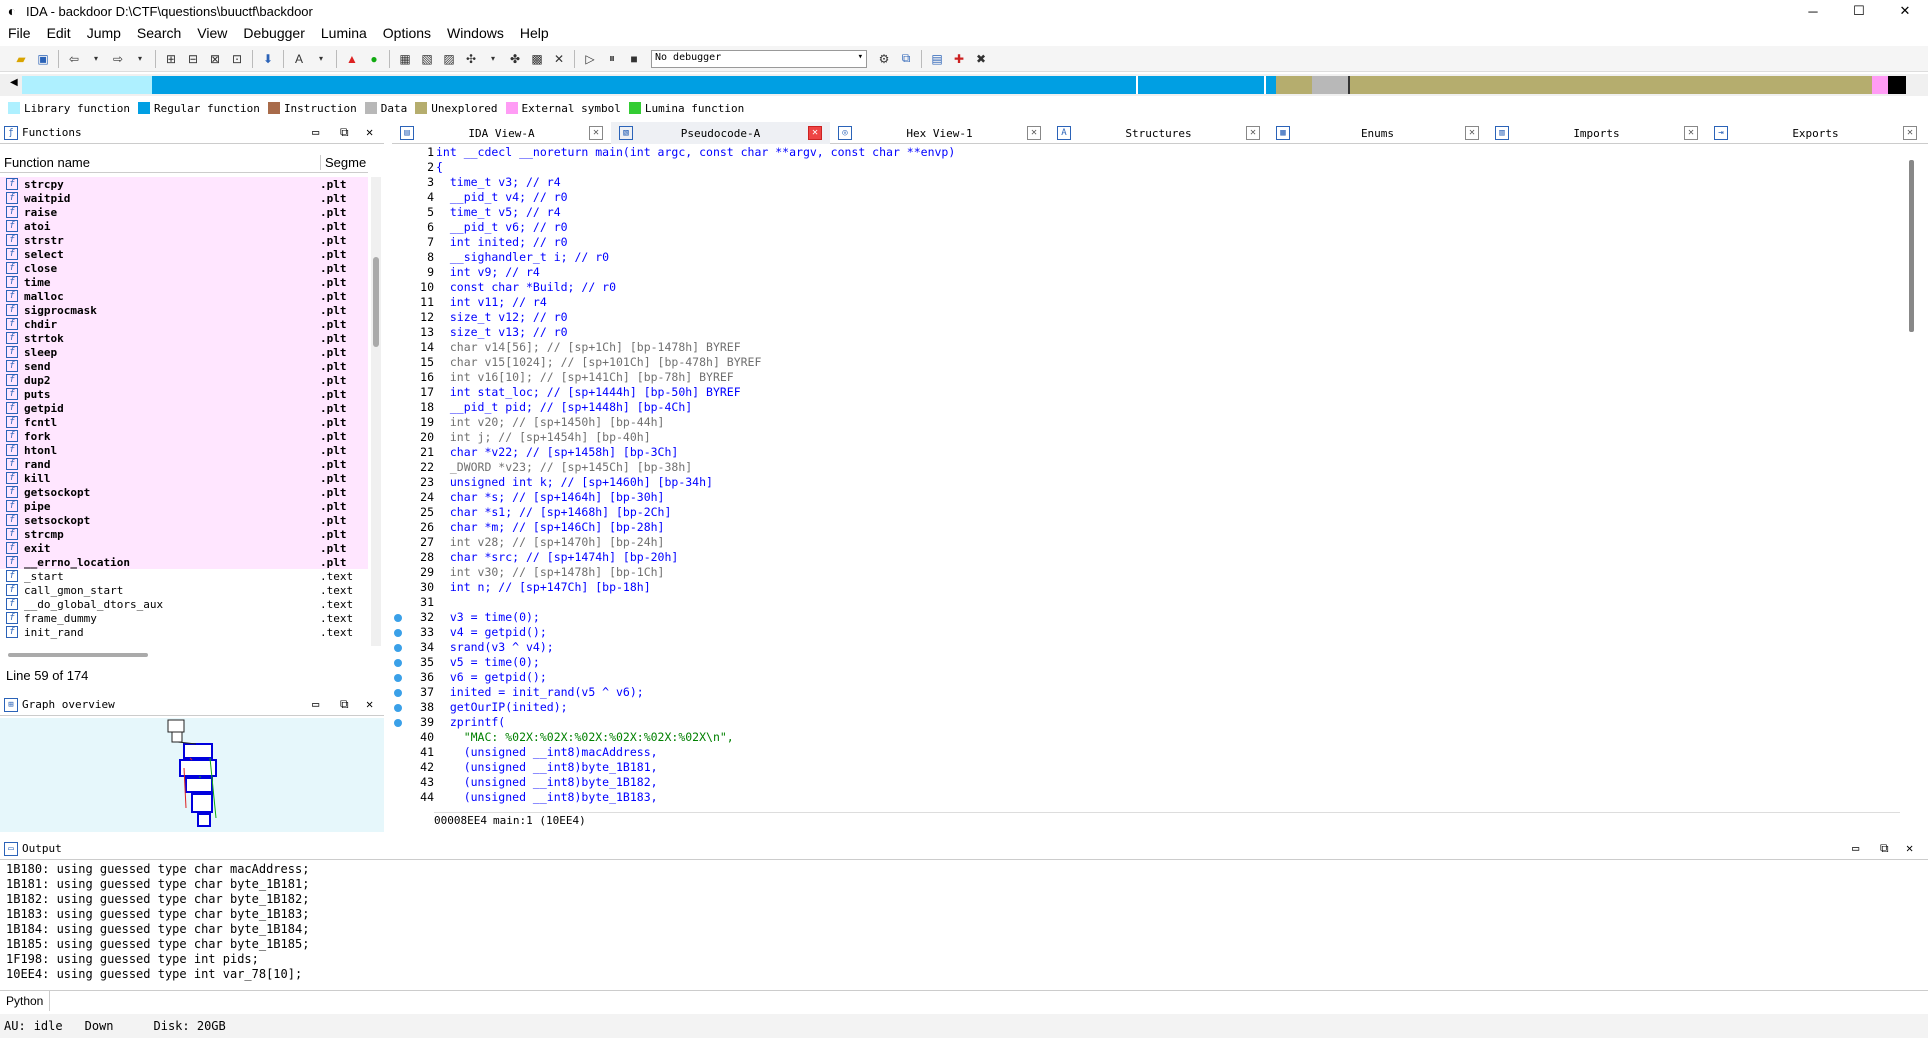 The height and width of the screenshot is (1040, 1928). What do you see at coordinates (25, 1000) in the screenshot?
I see `language-button: Python` at bounding box center [25, 1000].